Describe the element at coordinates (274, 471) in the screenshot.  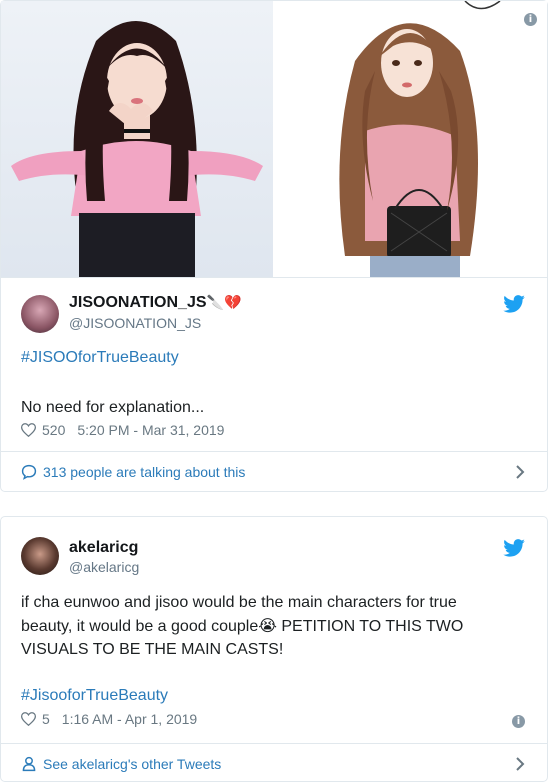
I see `tweet-footer: 313 people are talking about this` at that location.